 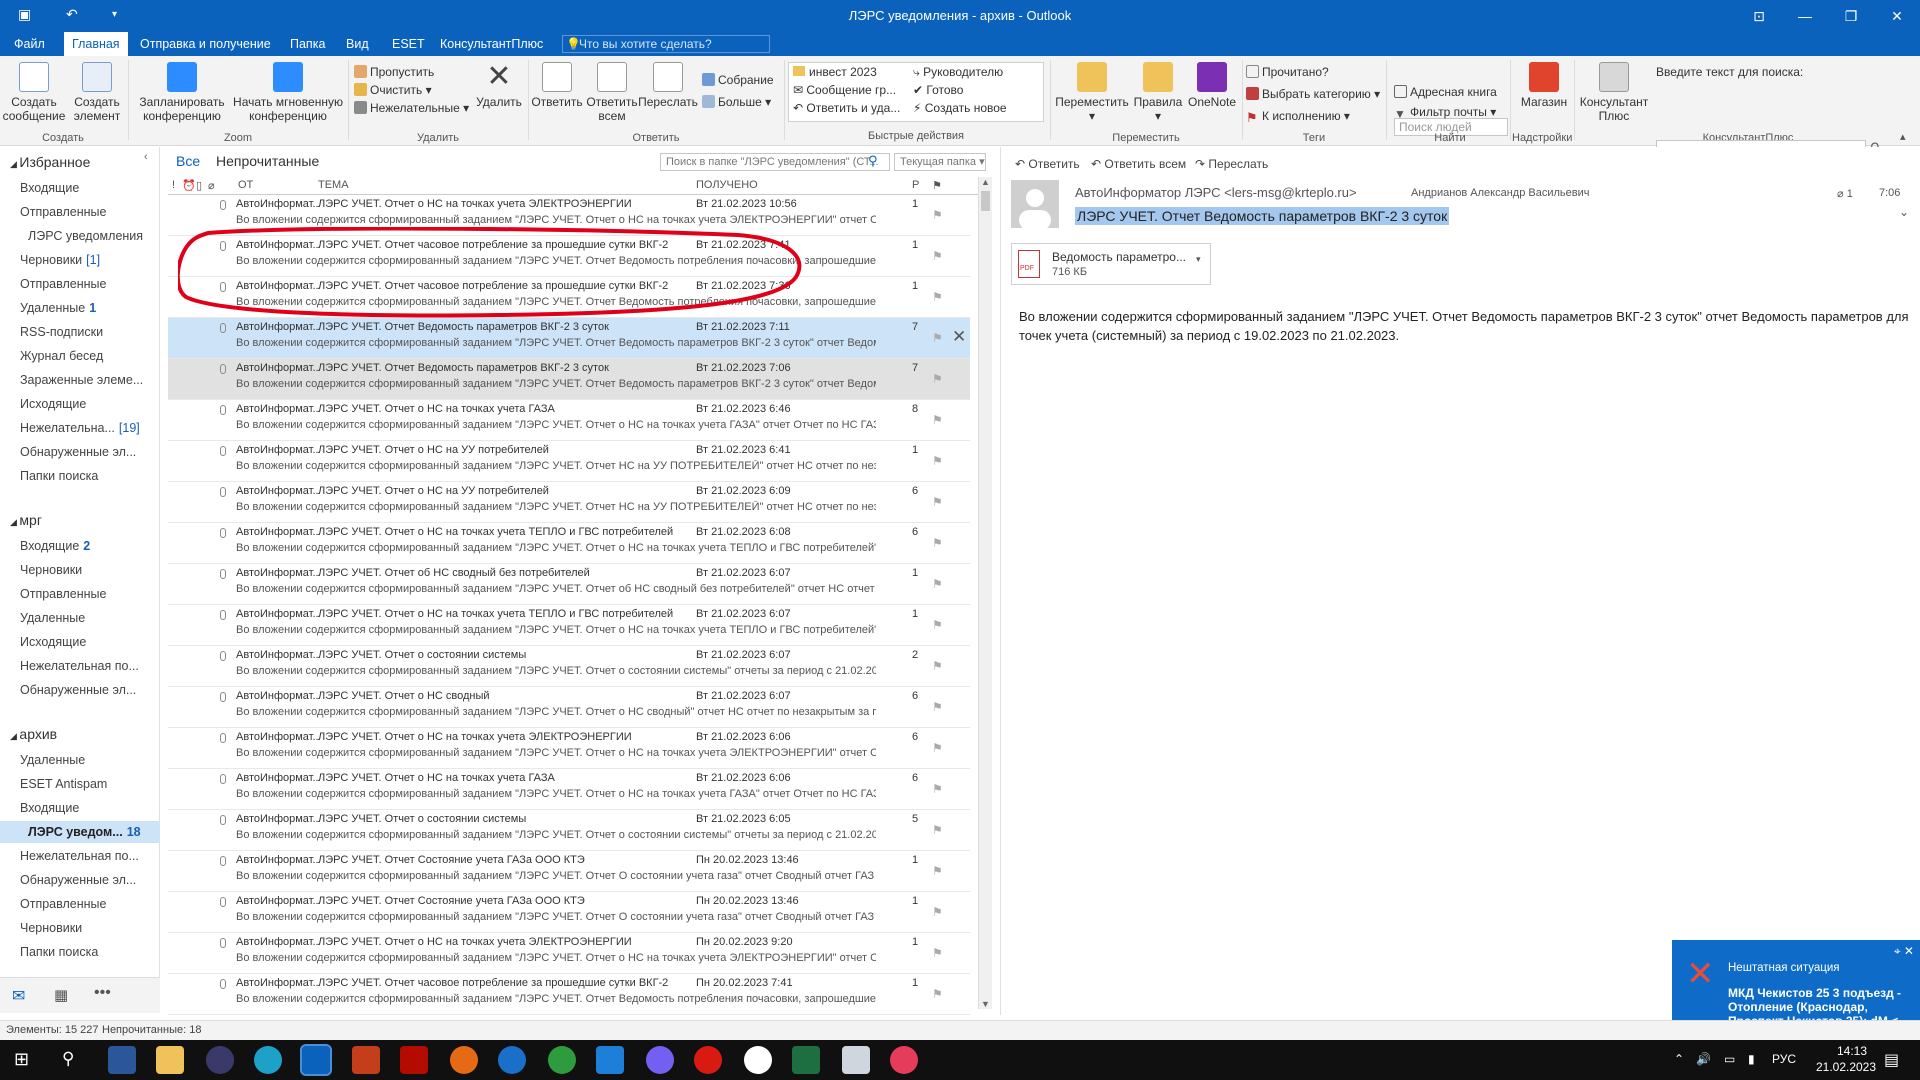 I want to click on scroll-up-icon: ▲, so click(x=985, y=182).